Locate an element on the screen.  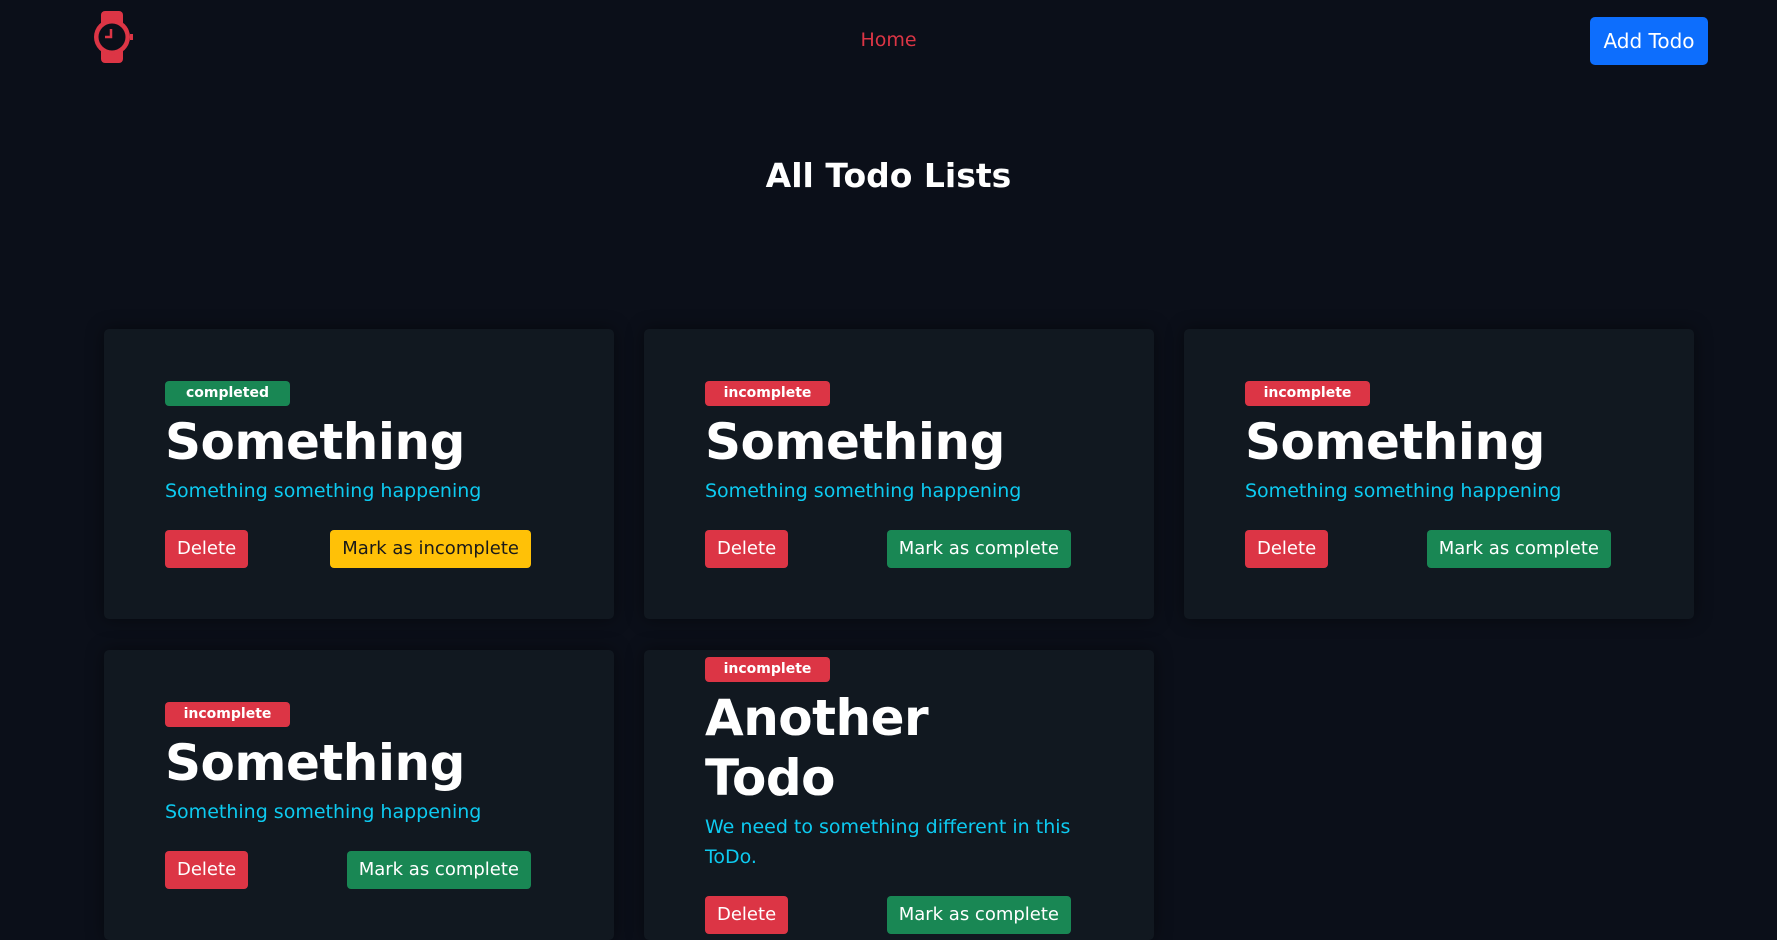
page-title: All Todo Lists is located at coordinates (888, 175).